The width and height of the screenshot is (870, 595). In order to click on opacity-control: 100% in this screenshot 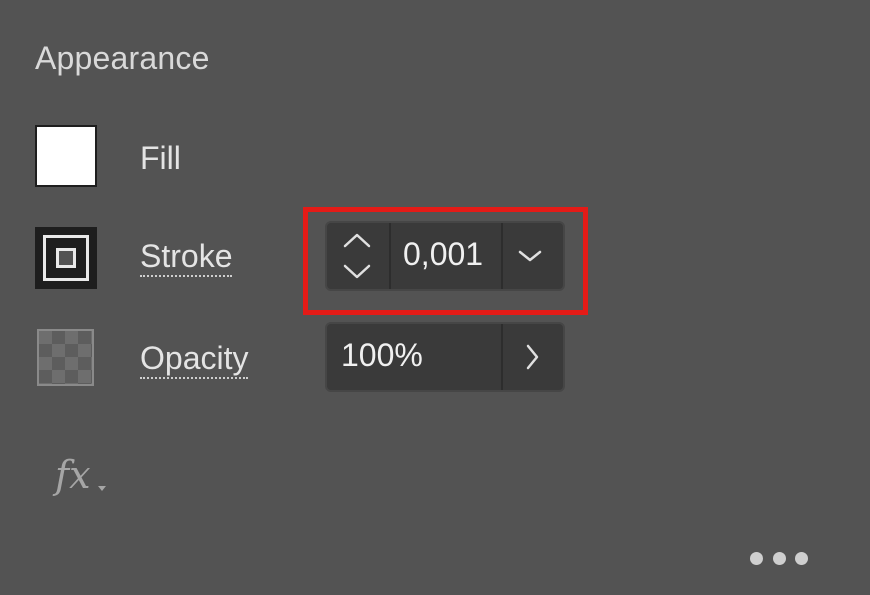, I will do `click(445, 357)`.